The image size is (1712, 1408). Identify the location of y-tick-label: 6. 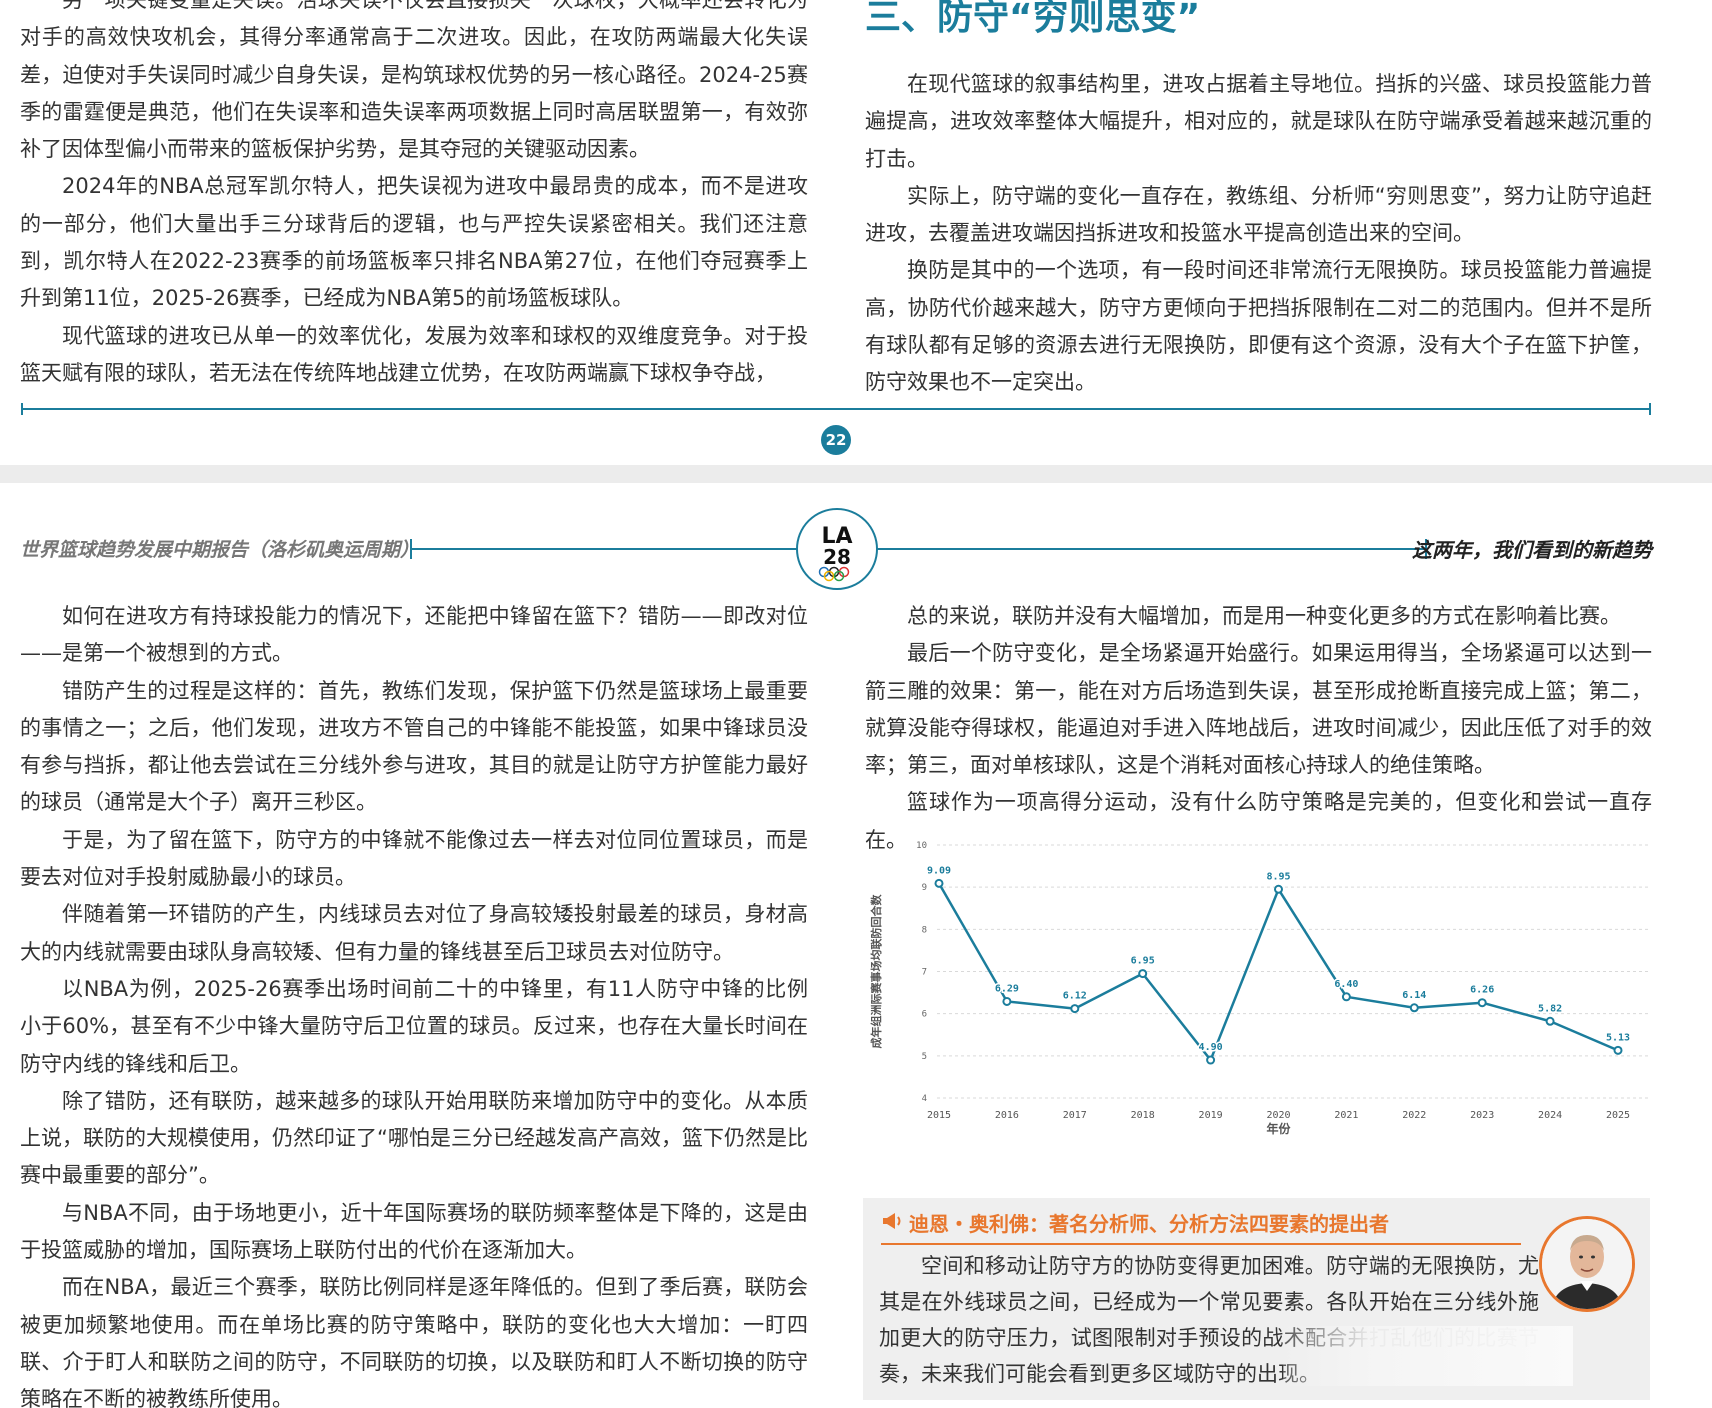
(924, 1015).